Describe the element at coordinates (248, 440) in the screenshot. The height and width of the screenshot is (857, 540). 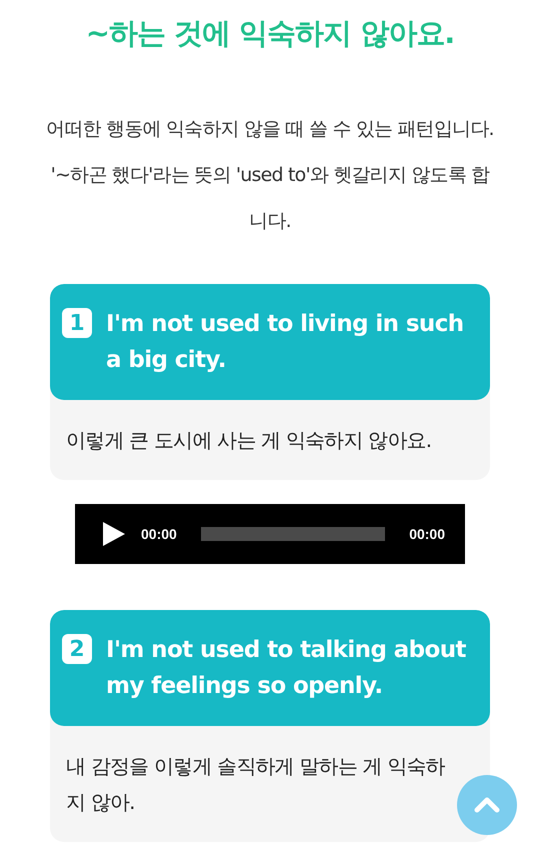
I see `korean-translation: 이렇게 큰 도시에 사는 게 익숙하지 않아요.` at that location.